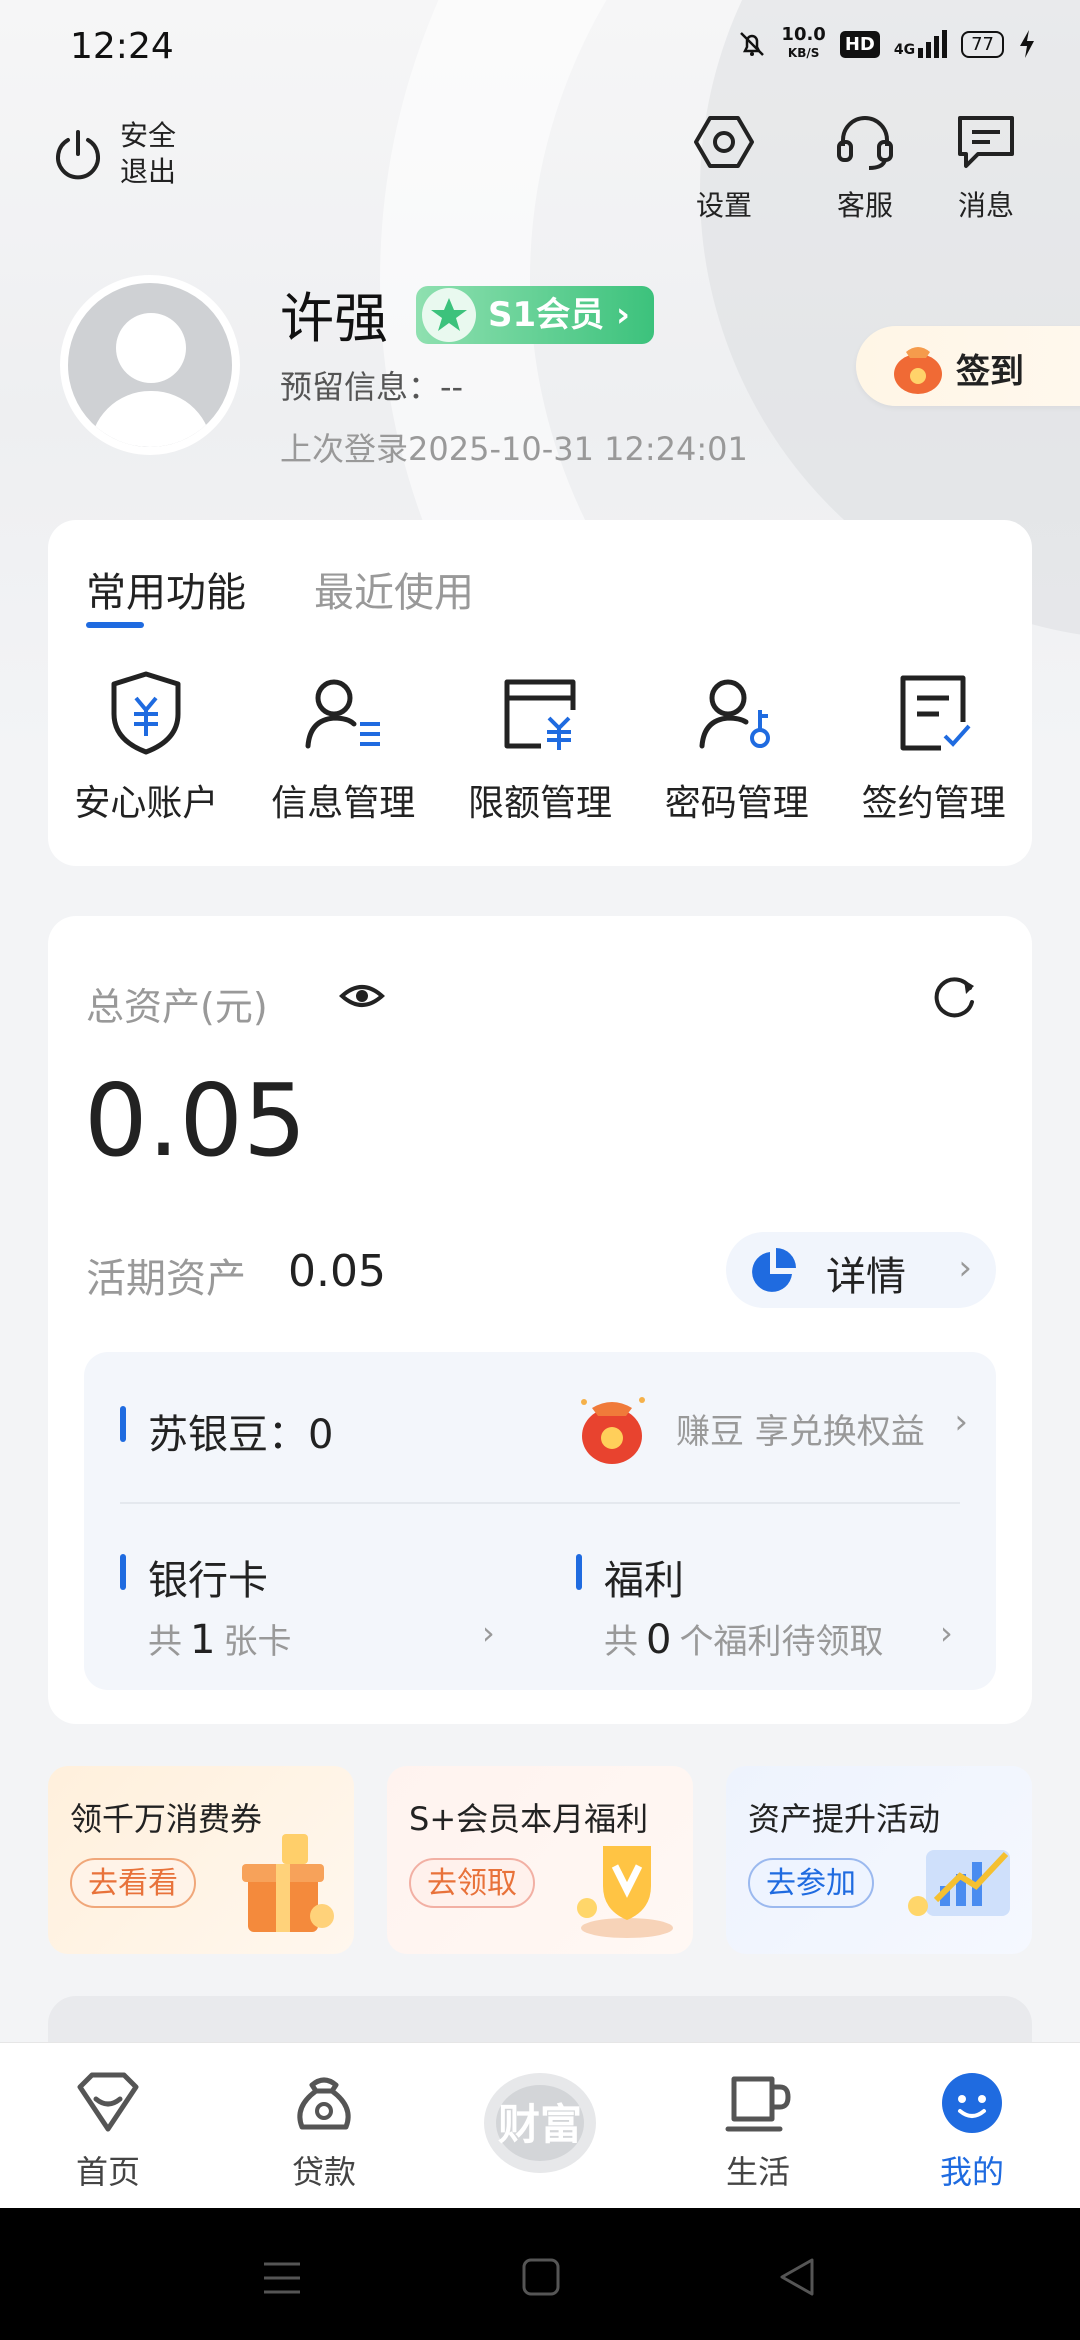  What do you see at coordinates (362, 996) in the screenshot?
I see `eye-icon` at bounding box center [362, 996].